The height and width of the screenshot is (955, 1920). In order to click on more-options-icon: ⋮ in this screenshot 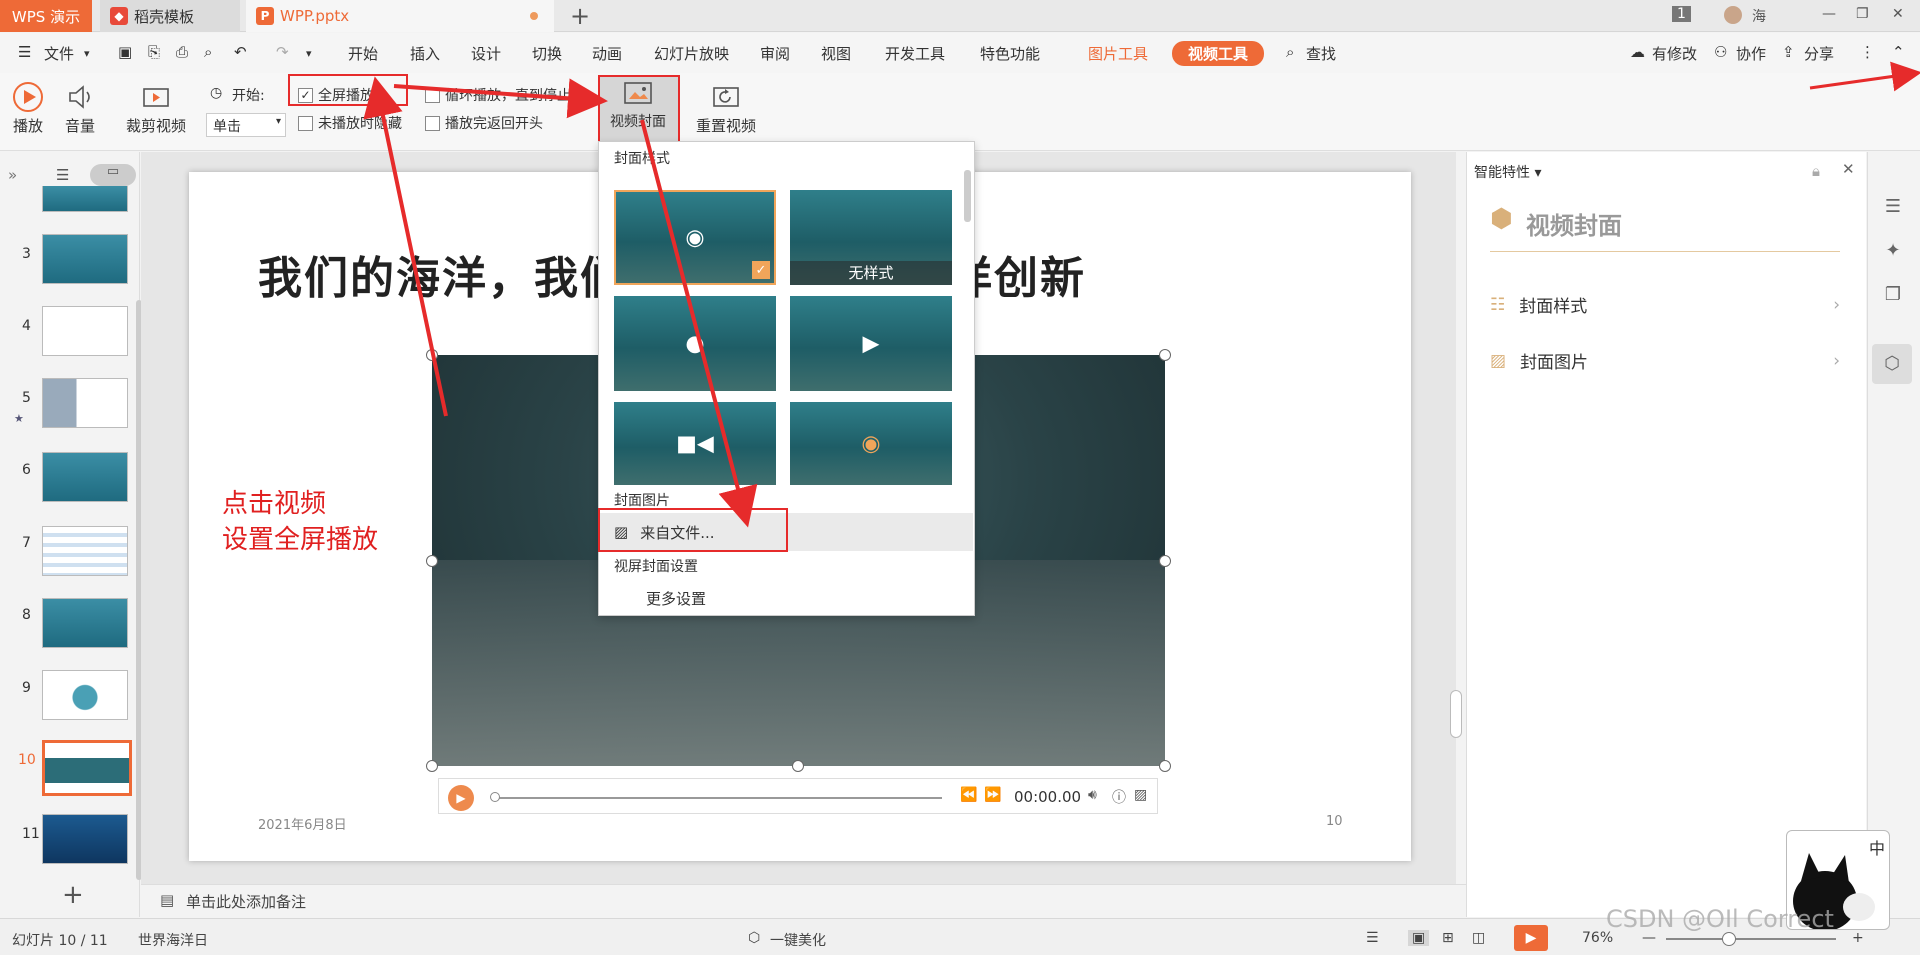, I will do `click(1867, 52)`.